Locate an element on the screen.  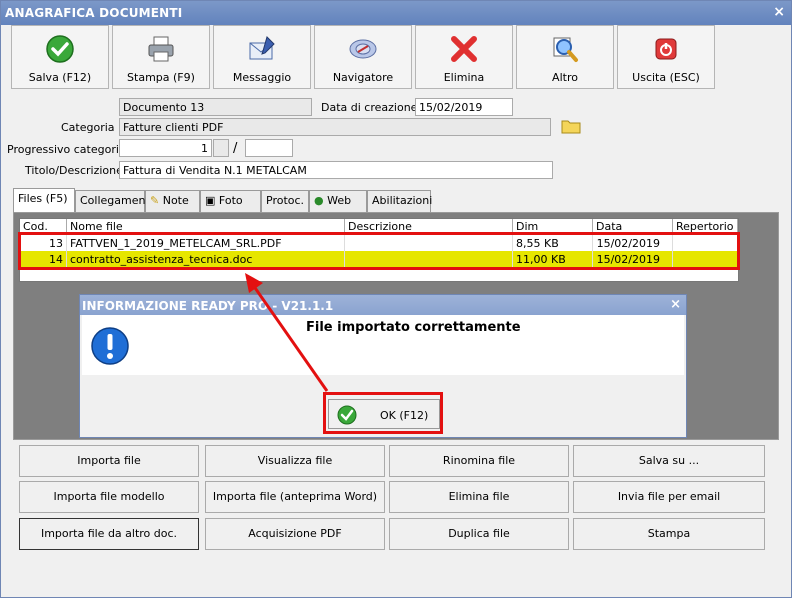
import-word-preview-button: Importa file (anteprima Word) is located at coordinates (295, 497).